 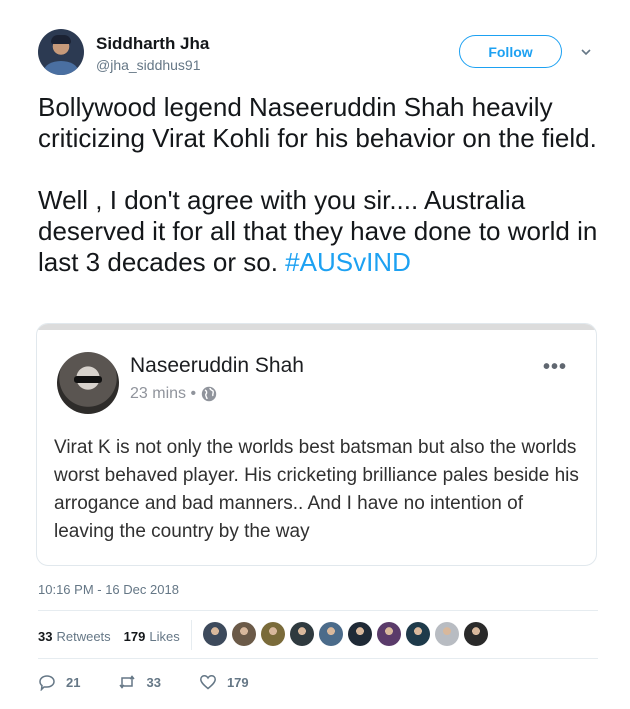 What do you see at coordinates (555, 367) in the screenshot?
I see `more-options-icon: •••` at bounding box center [555, 367].